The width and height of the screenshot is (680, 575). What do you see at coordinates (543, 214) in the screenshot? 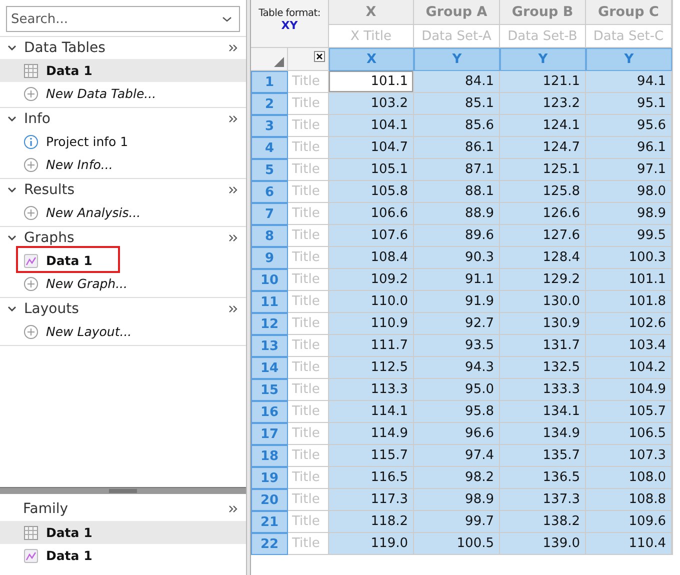
I see `table-cell: 126.6` at bounding box center [543, 214].